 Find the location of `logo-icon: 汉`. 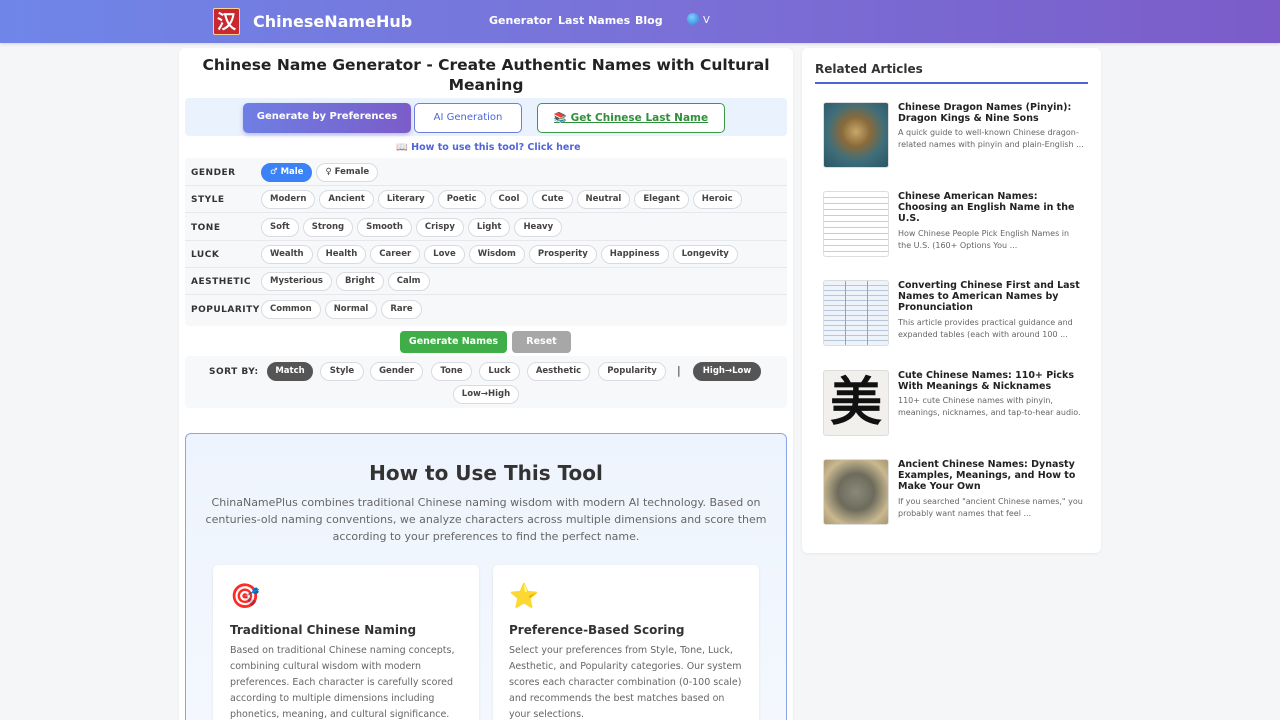

logo-icon: 汉 is located at coordinates (226, 21).